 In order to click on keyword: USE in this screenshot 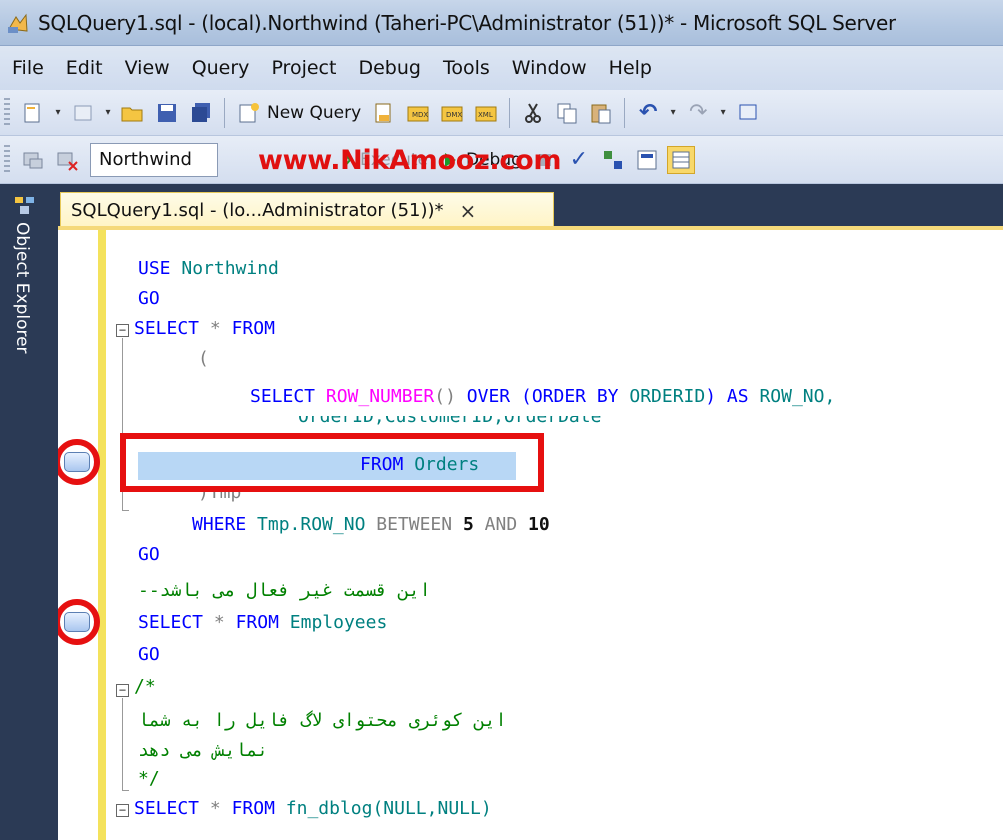, I will do `click(154, 268)`.